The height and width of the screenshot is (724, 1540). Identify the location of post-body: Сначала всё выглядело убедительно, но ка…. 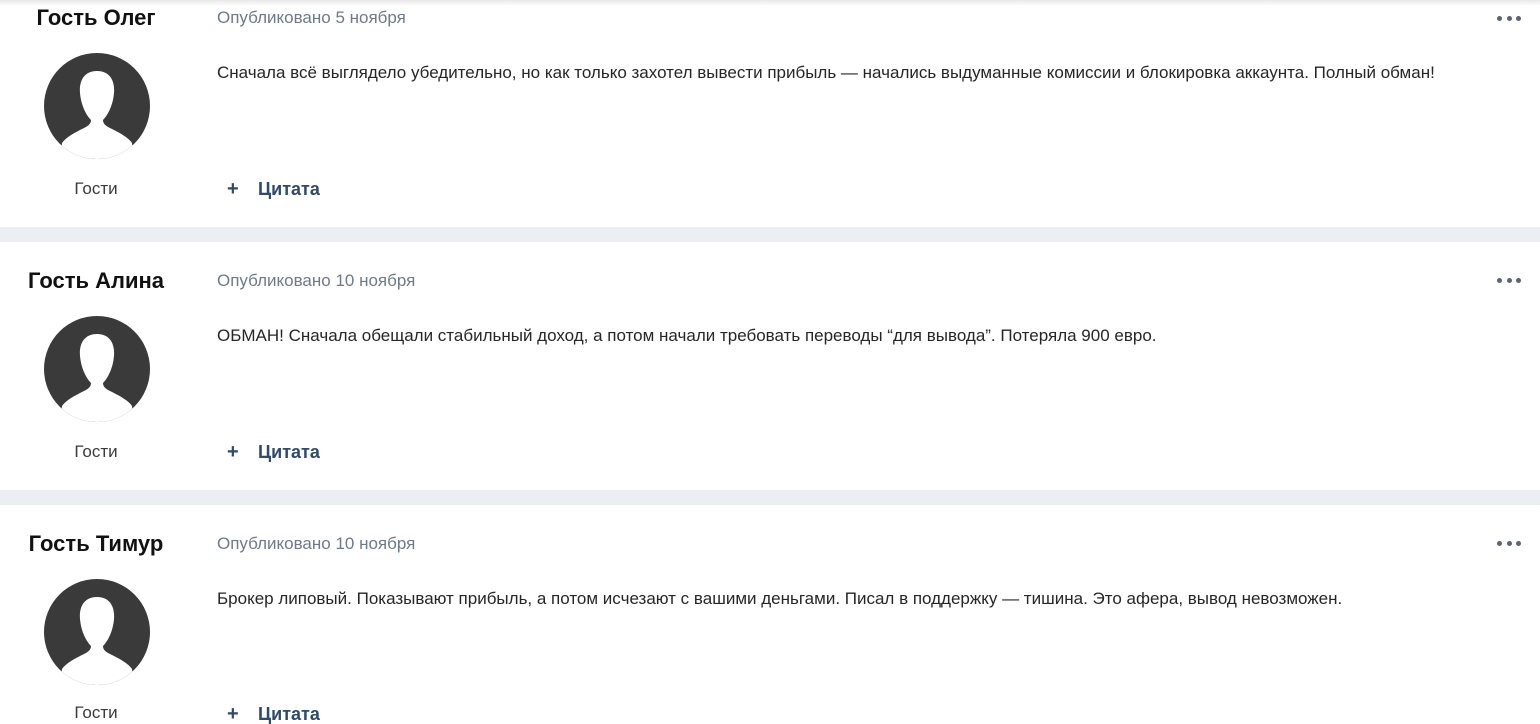
(826, 72).